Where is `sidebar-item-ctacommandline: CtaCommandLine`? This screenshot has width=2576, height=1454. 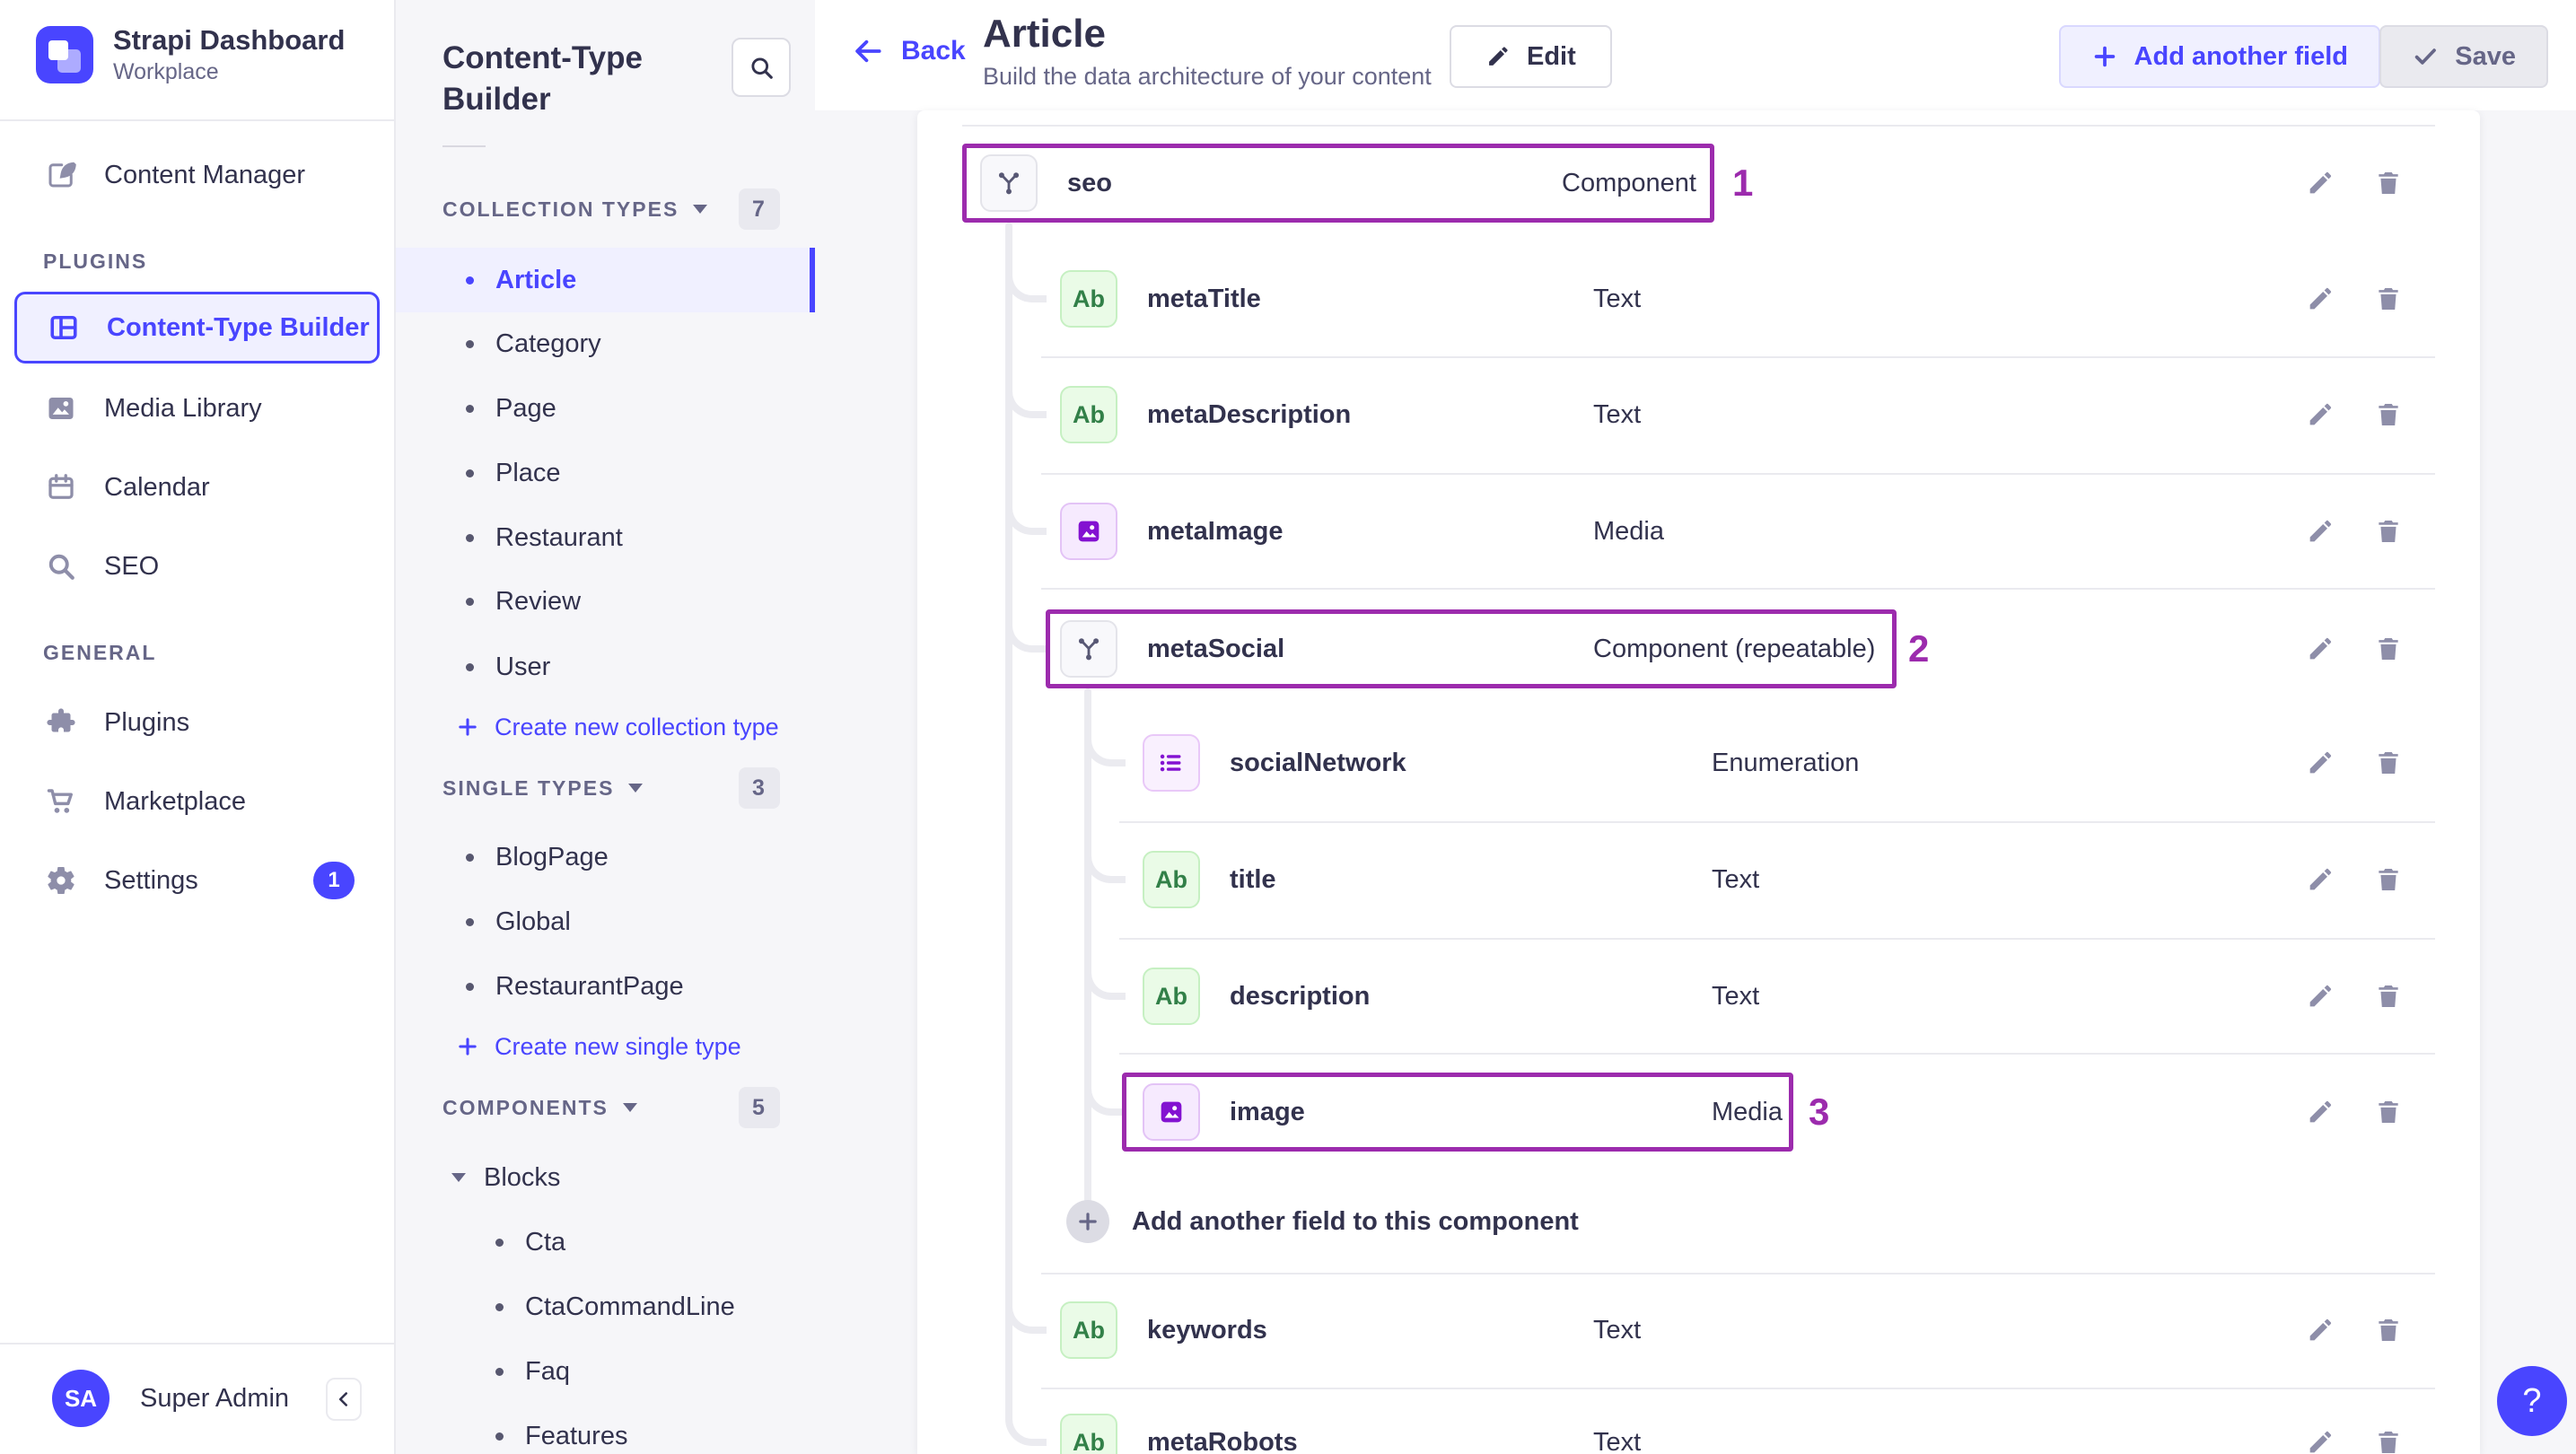
sidebar-item-ctacommandline: CtaCommandLine is located at coordinates (605, 1306).